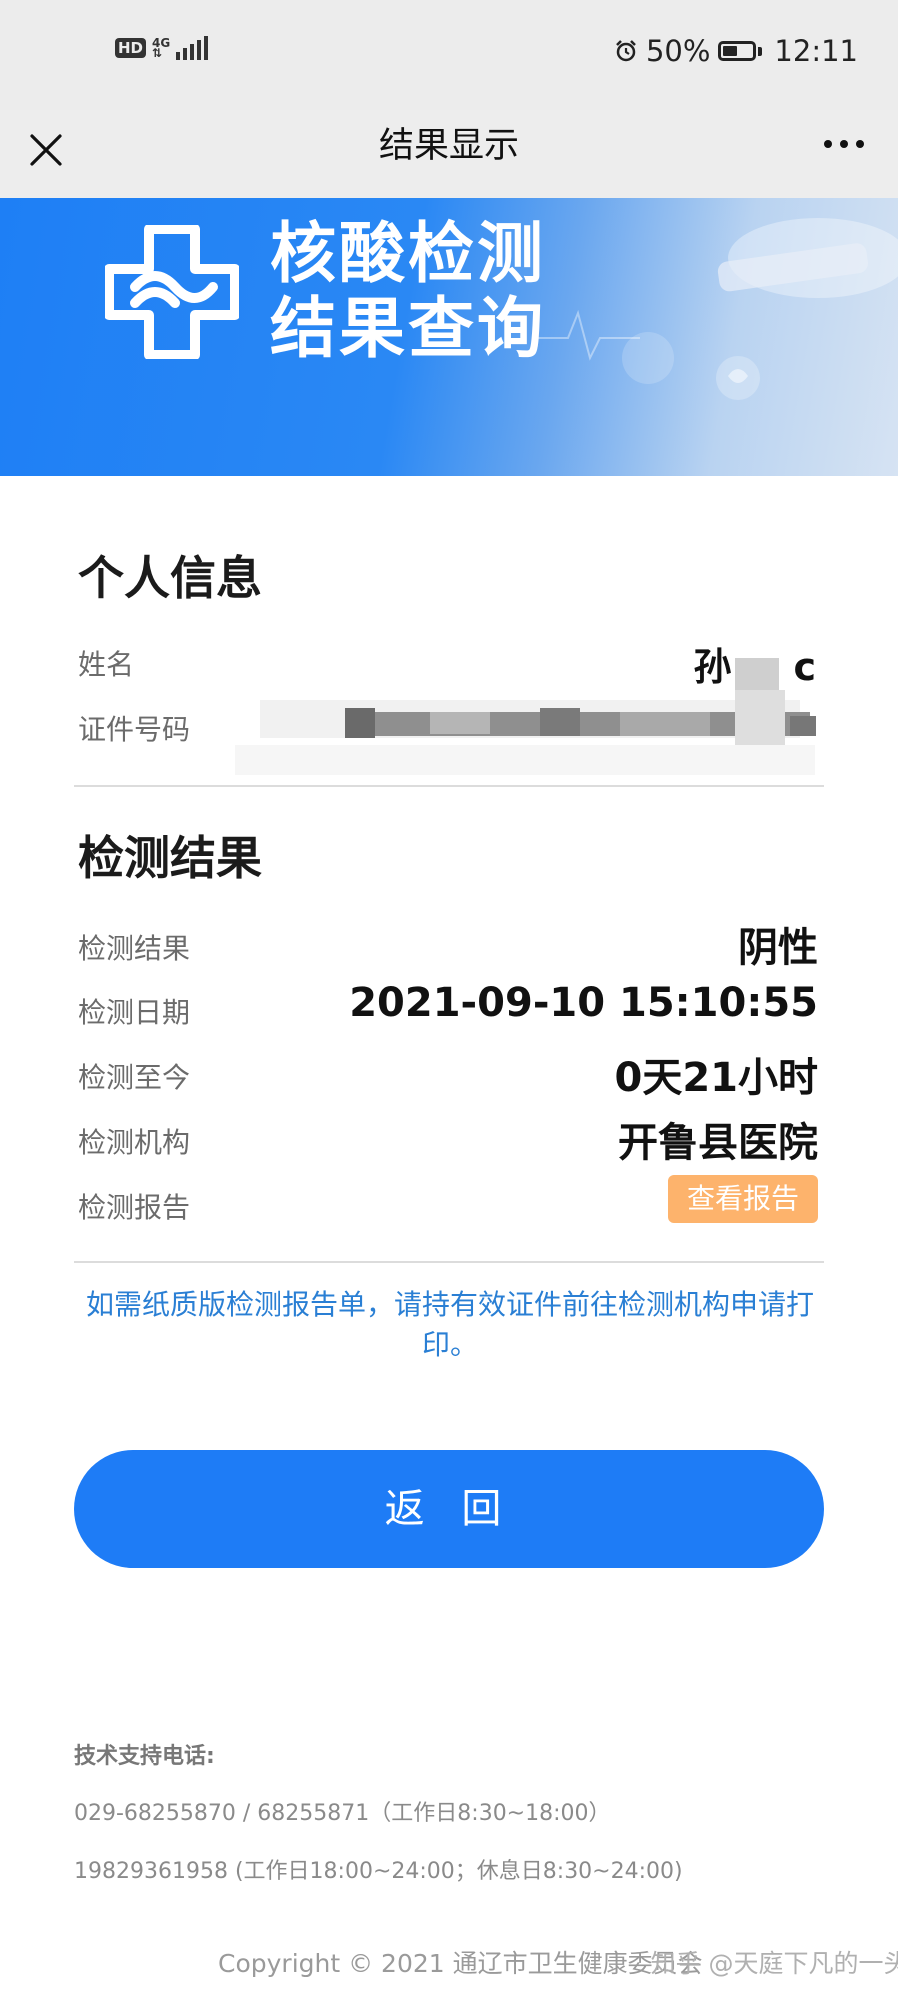  I want to click on battery-percent: 50%, so click(678, 51).